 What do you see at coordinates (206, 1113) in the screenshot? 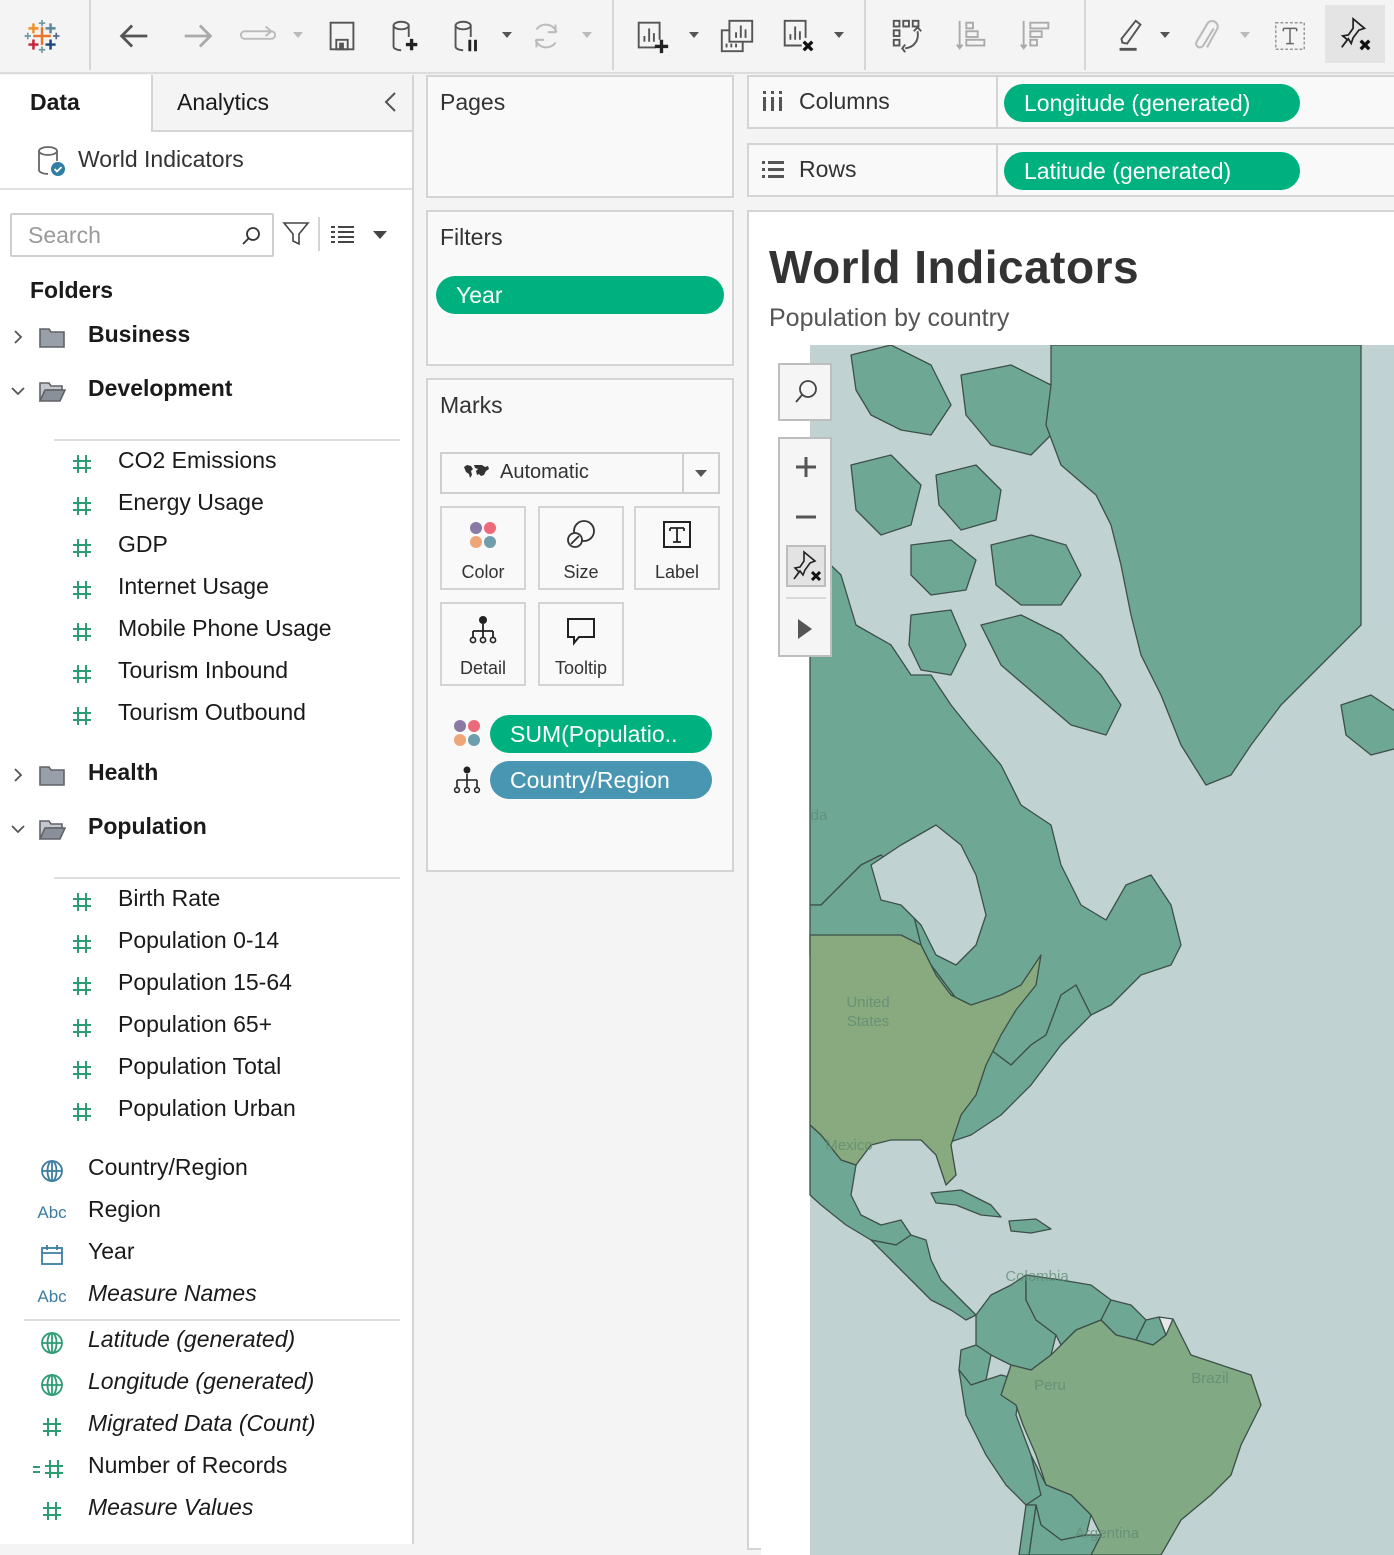
I see `field-item: Population Urban` at bounding box center [206, 1113].